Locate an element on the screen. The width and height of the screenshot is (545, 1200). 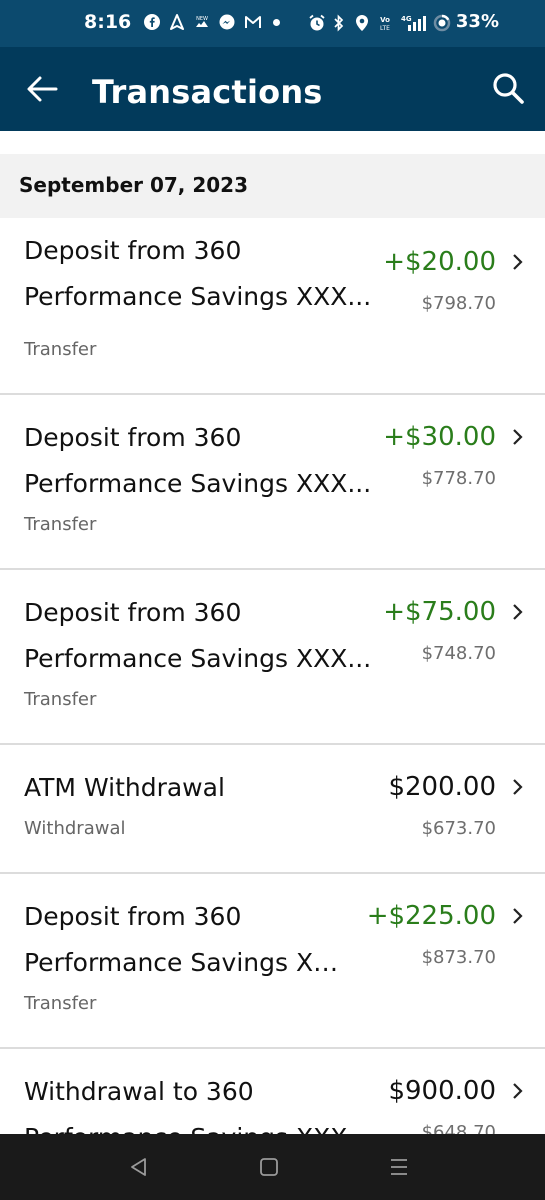
nav-home-button is located at coordinates (269, 1167).